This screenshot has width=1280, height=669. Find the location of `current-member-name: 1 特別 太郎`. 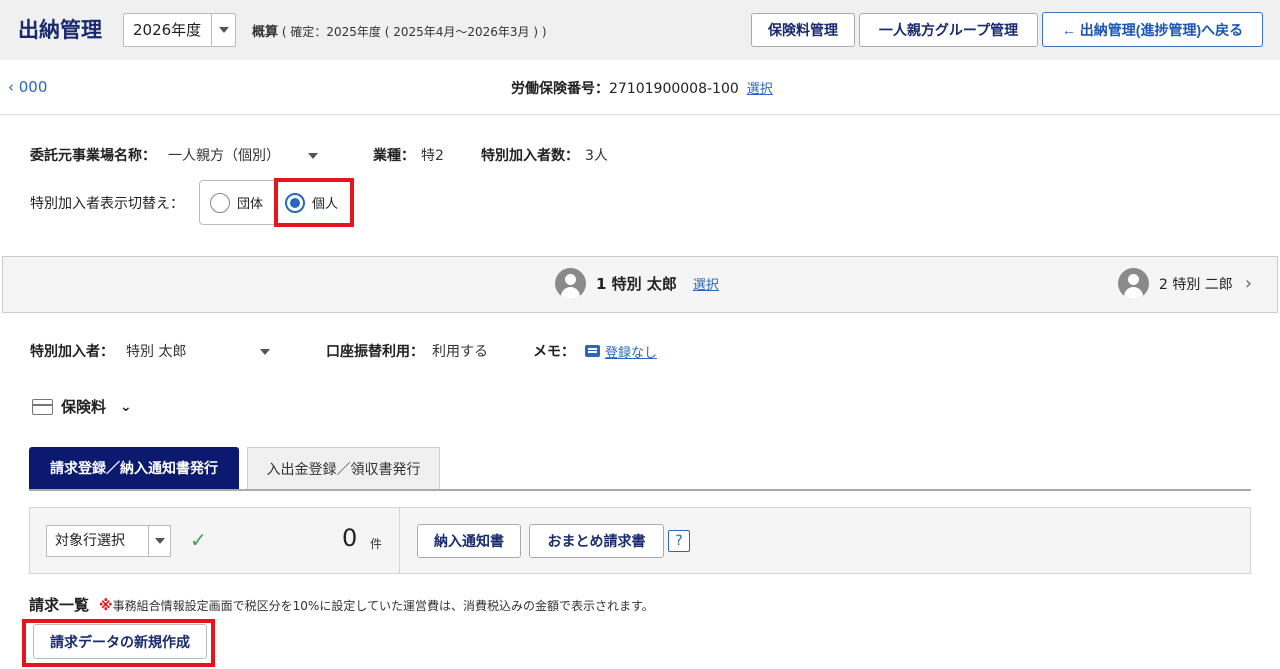

current-member-name: 1 特別 太郎 is located at coordinates (636, 284).